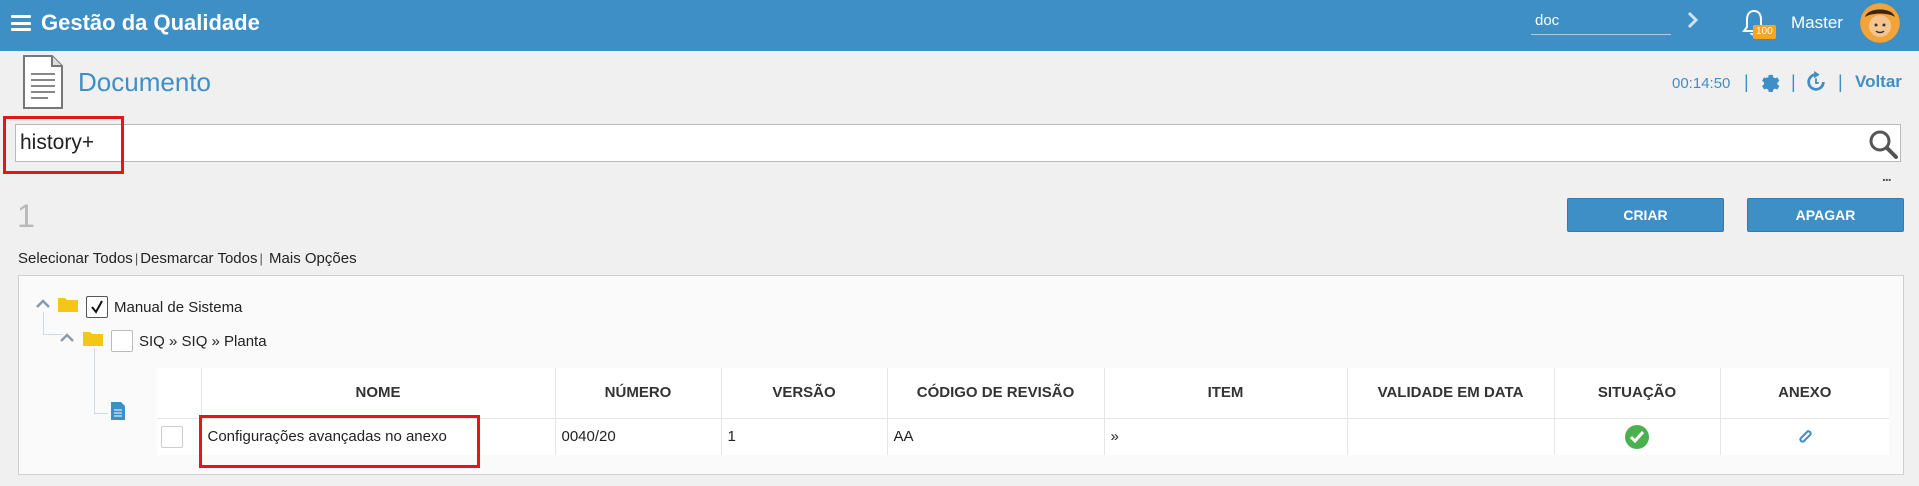  I want to click on cell-anexo, so click(1804, 436).